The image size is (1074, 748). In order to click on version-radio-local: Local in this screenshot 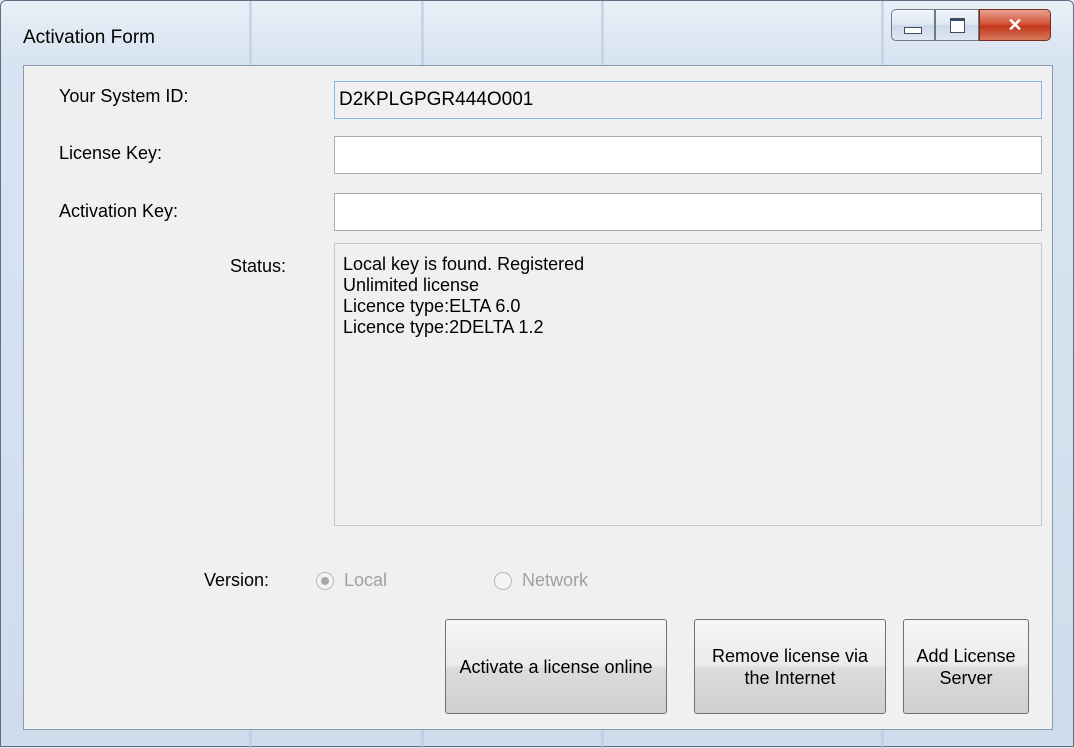, I will do `click(351, 580)`.